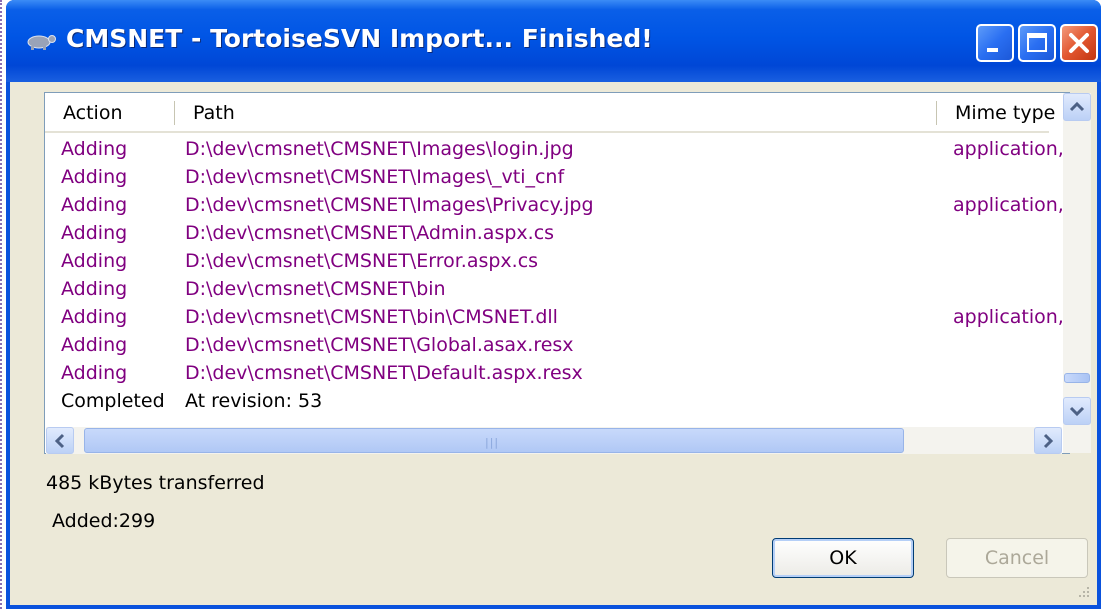 Image resolution: width=1101 pixels, height=609 pixels. I want to click on scroll-up-button, so click(1077, 107).